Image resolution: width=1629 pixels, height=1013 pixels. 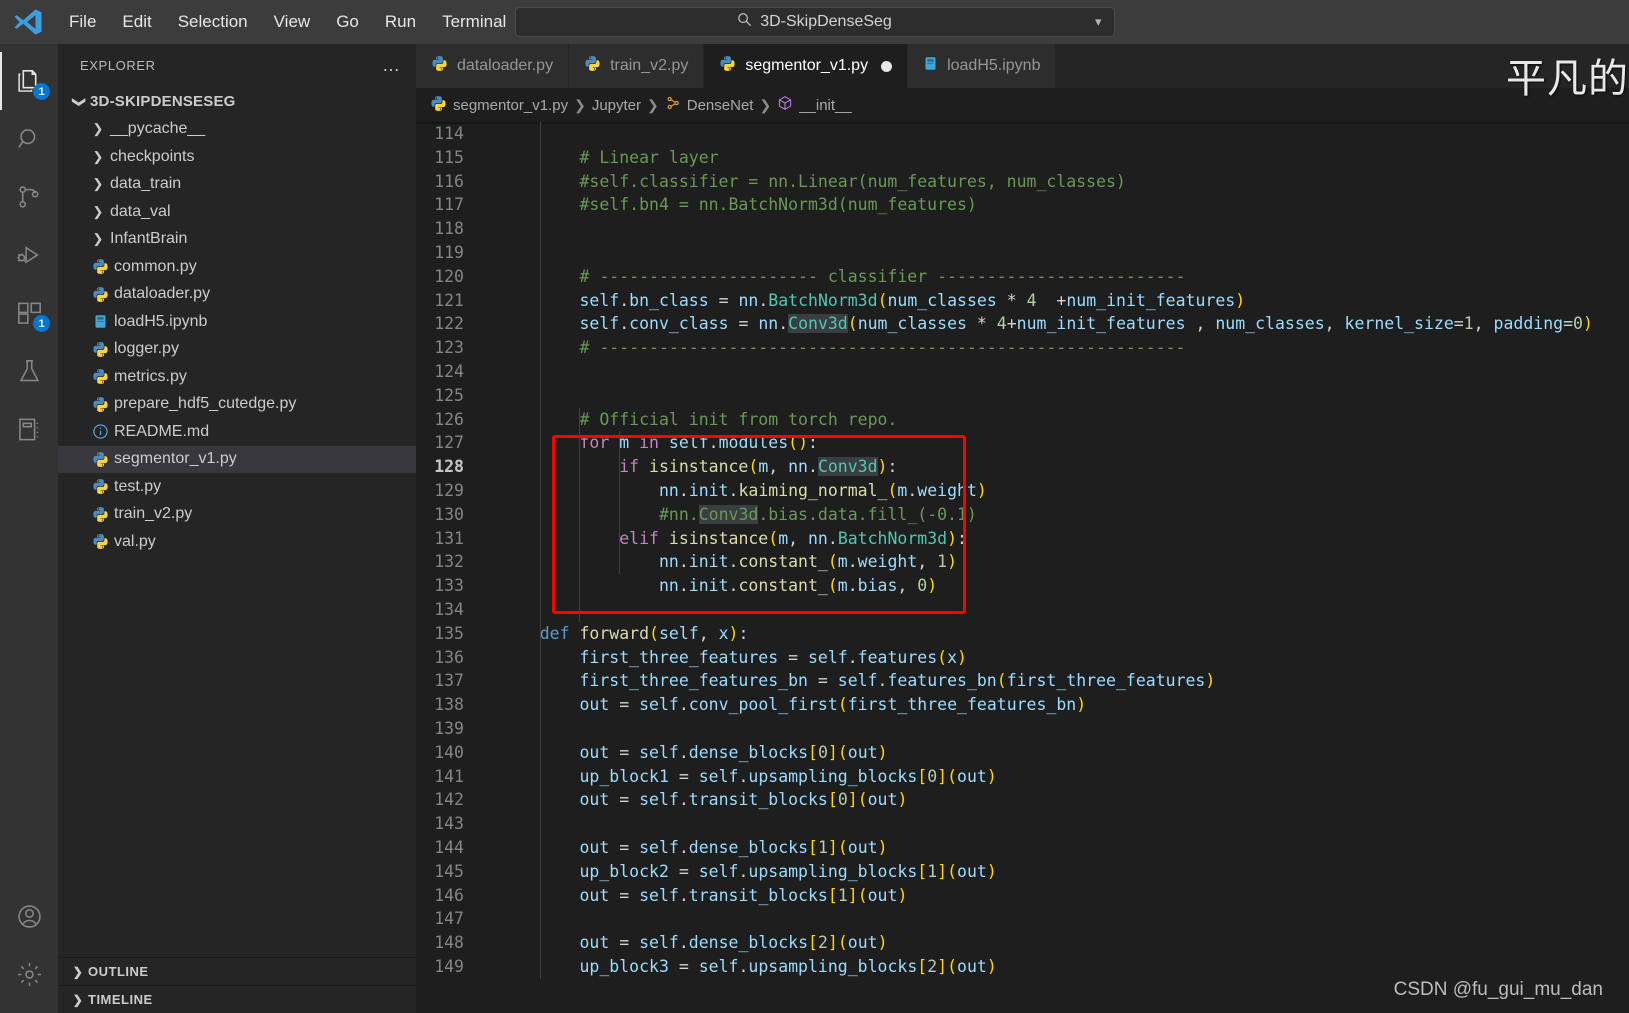 I want to click on code-line: # Official init from torch repo., so click(x=1064, y=420).